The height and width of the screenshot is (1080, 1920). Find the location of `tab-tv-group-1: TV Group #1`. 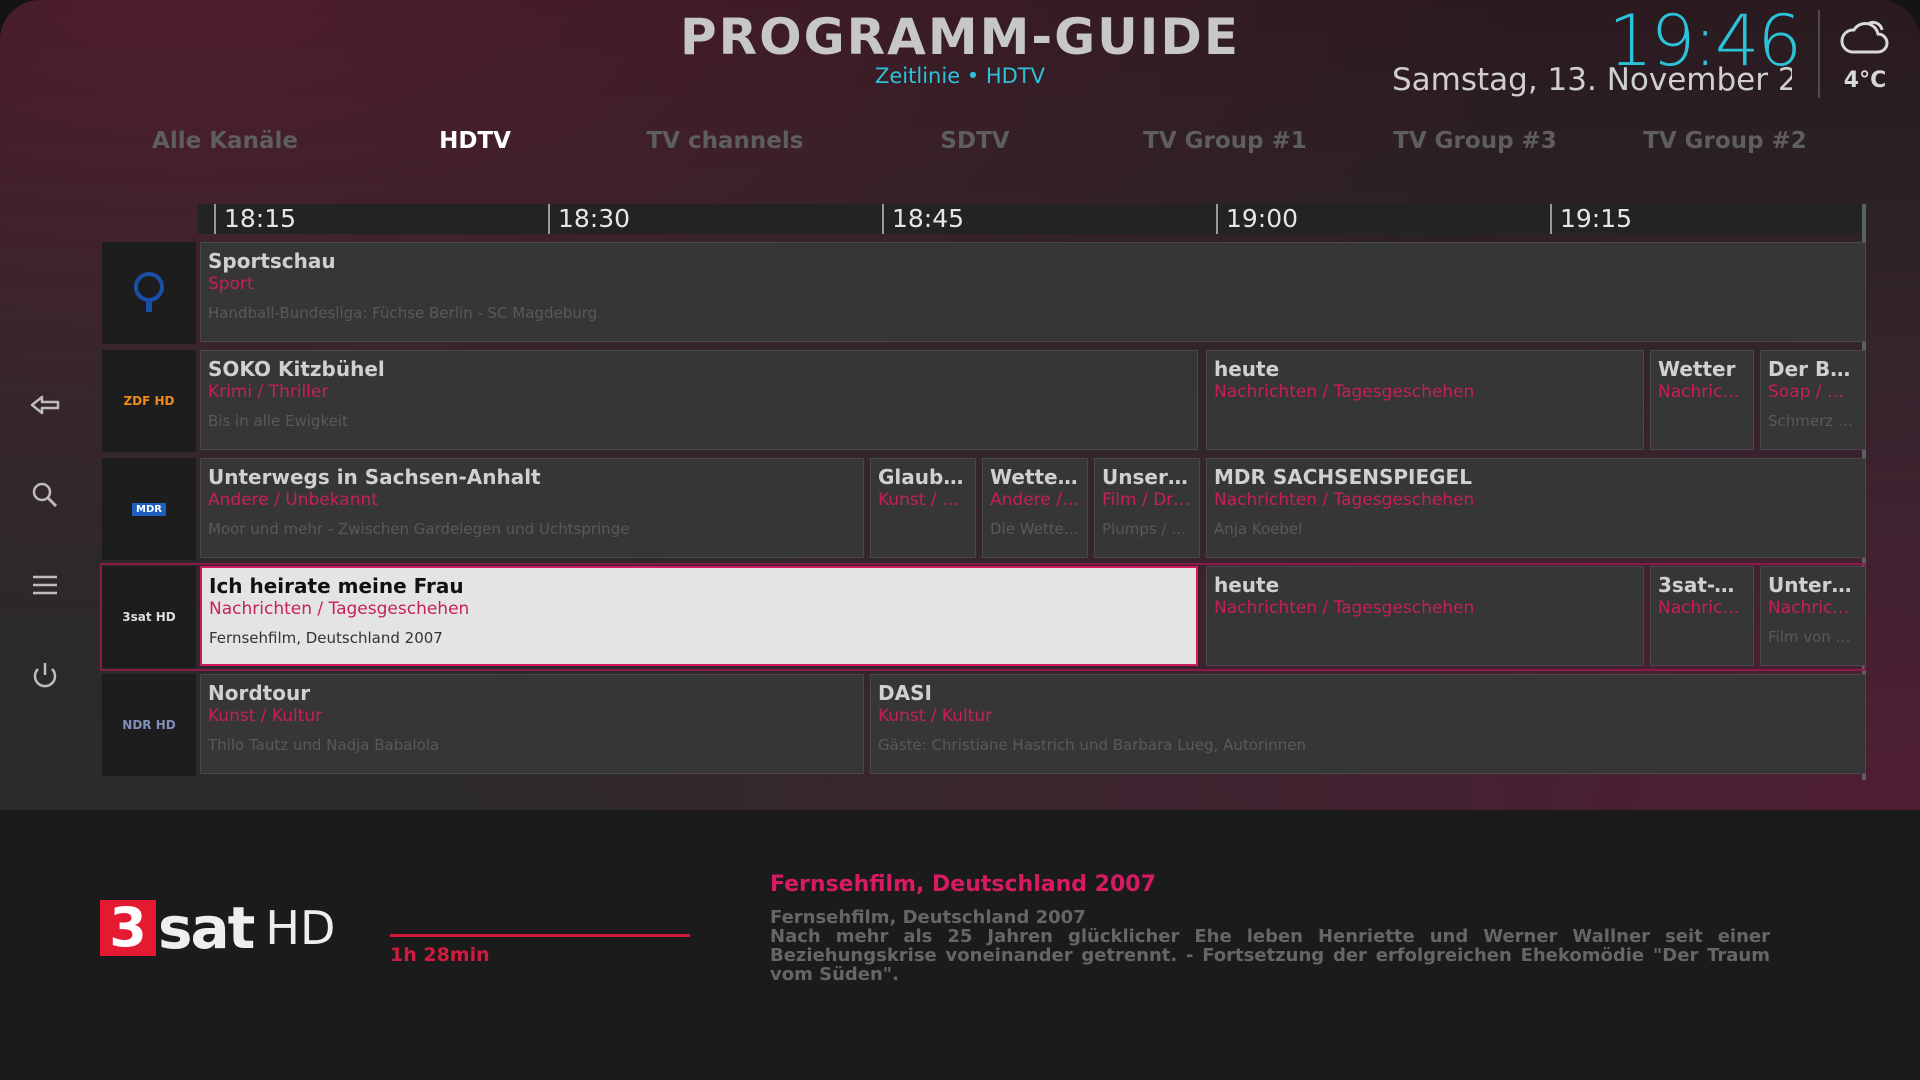

tab-tv-group-1: TV Group #1 is located at coordinates (1225, 141).